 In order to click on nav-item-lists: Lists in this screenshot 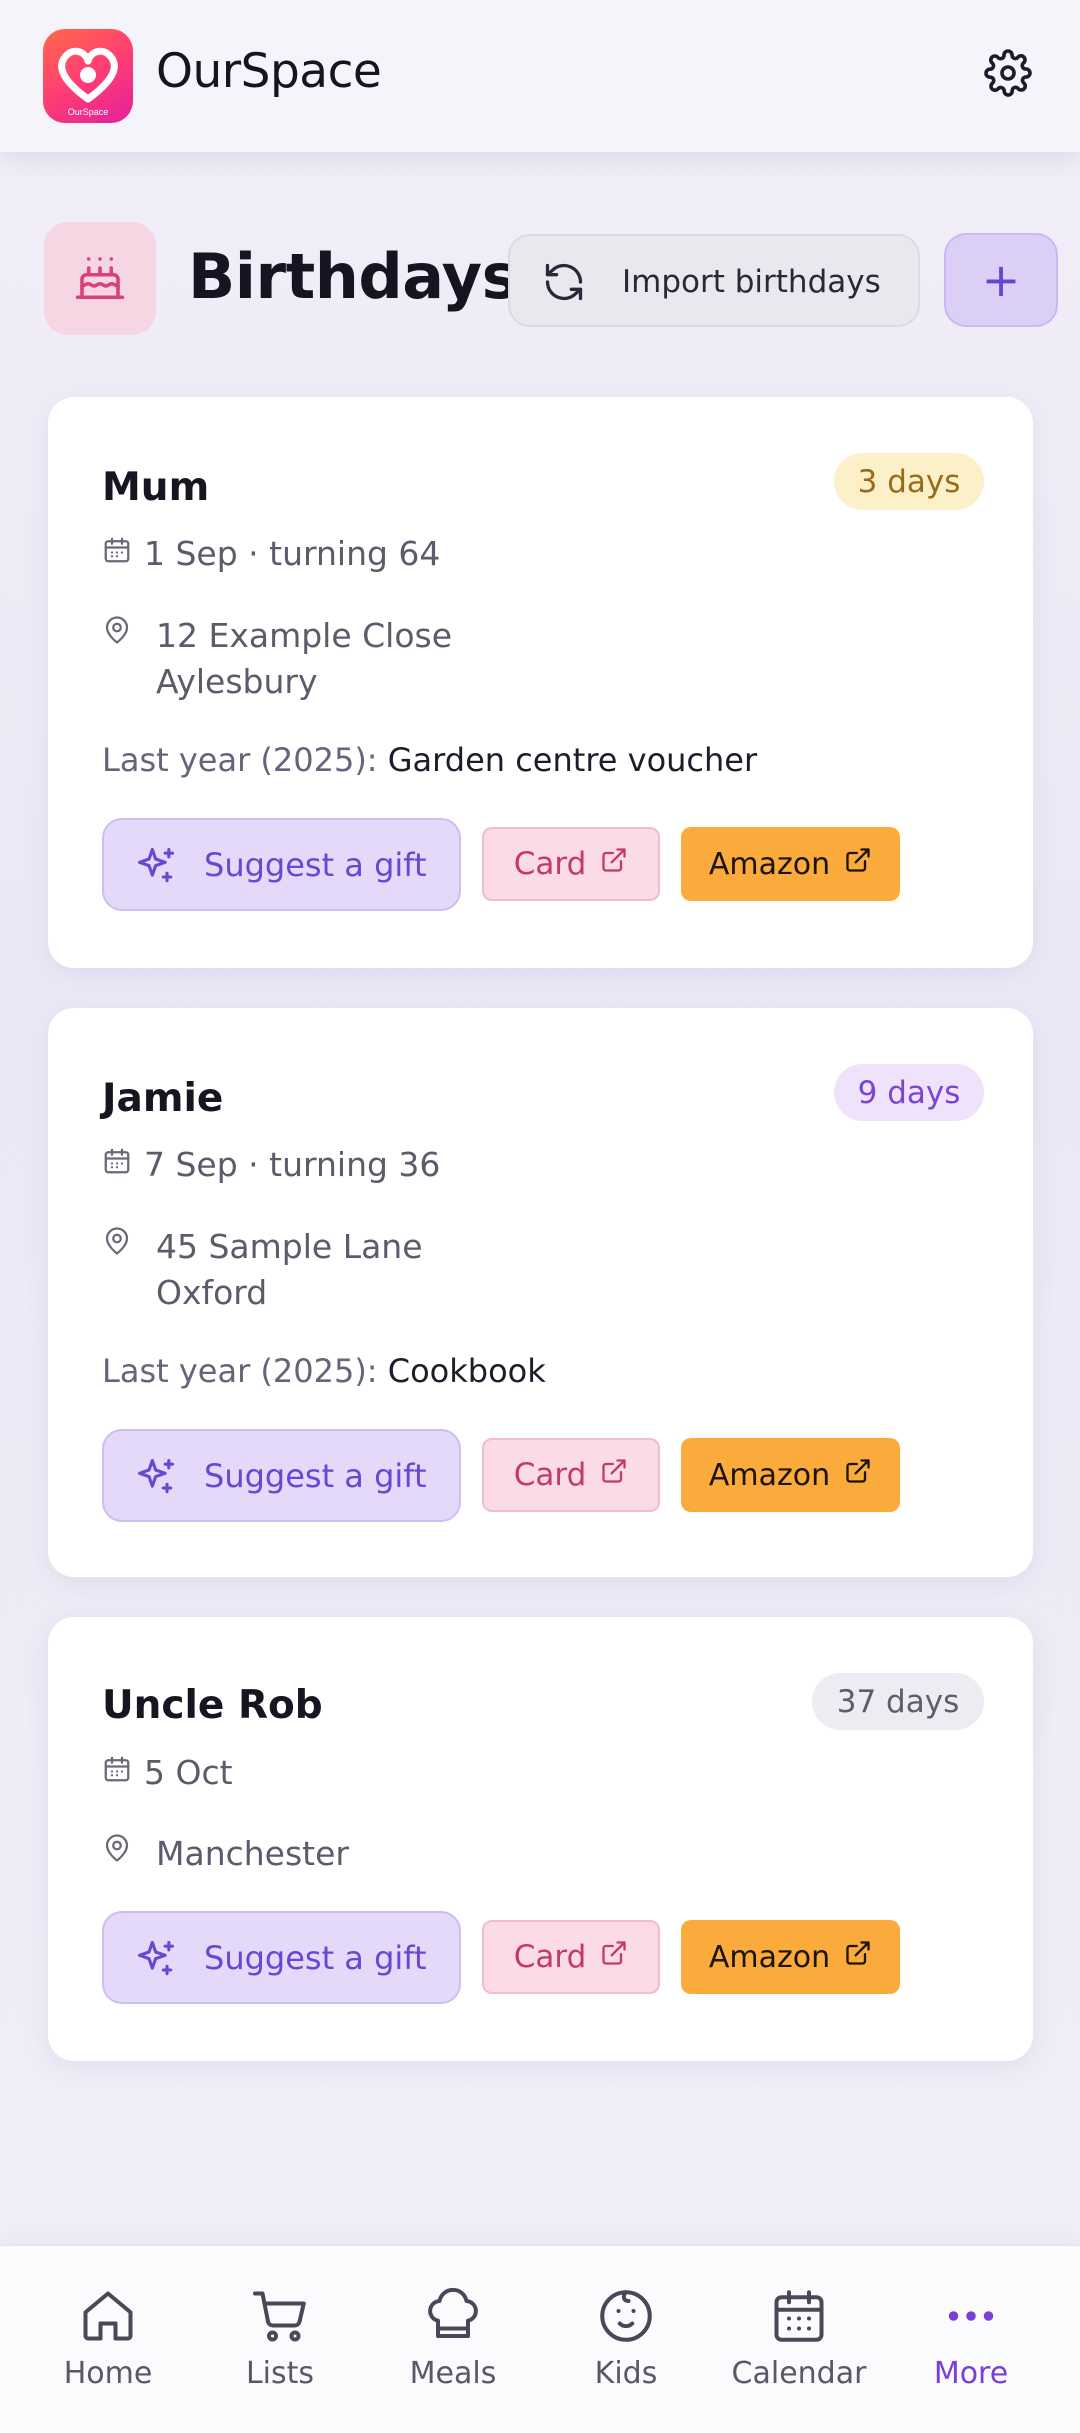, I will do `click(280, 2339)`.